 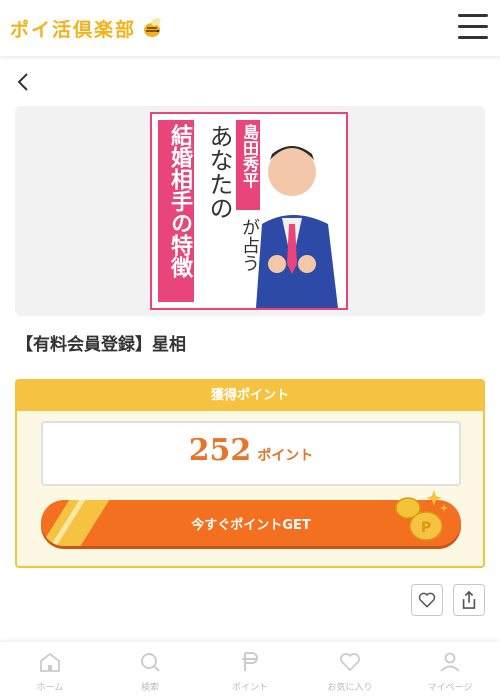 I want to click on nav-item-favorites: お気に入り, so click(x=350, y=671).